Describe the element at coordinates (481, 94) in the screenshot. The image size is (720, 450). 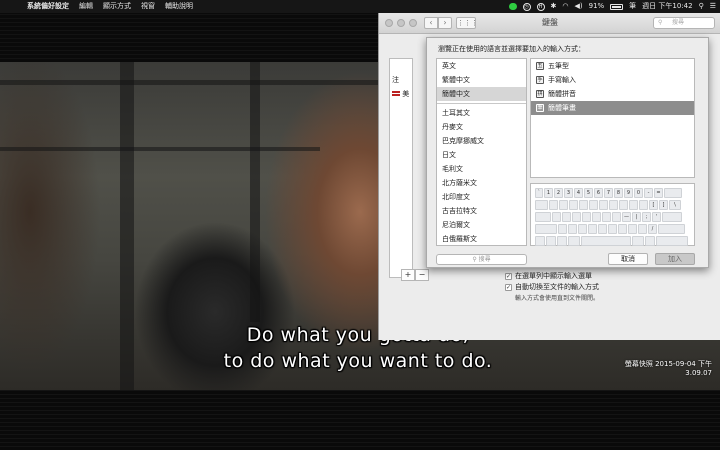
I see `language-item-simplified-chinese: 簡體中文` at that location.